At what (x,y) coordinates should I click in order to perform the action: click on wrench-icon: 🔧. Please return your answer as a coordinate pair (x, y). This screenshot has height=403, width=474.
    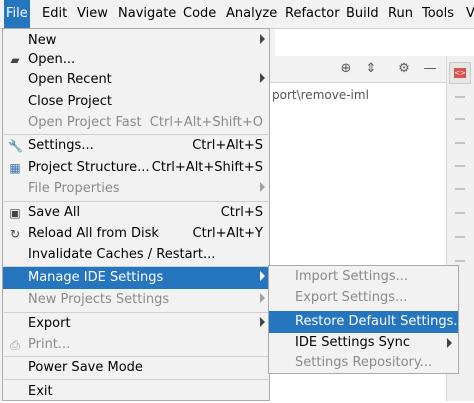
    Looking at the image, I should click on (15, 146).